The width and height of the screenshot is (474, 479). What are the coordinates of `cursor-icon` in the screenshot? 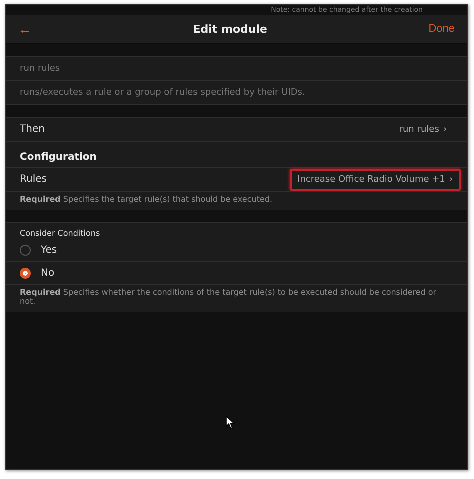 It's located at (230, 422).